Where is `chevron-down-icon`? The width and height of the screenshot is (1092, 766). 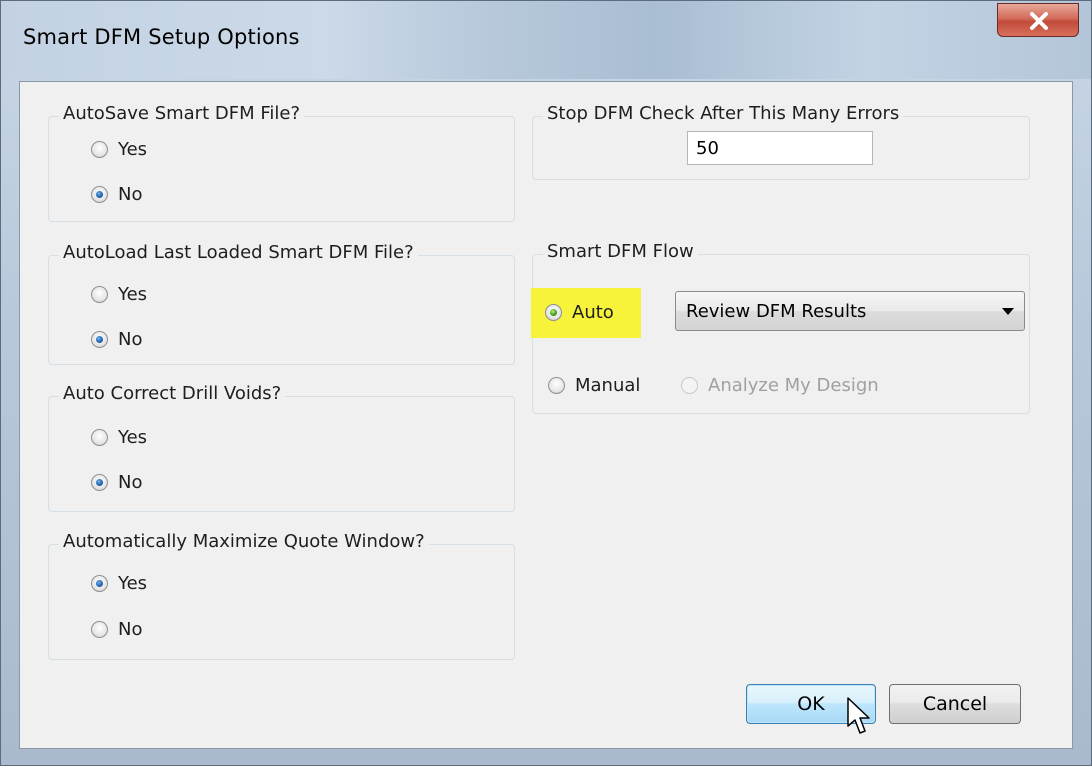
chevron-down-icon is located at coordinates (1008, 311).